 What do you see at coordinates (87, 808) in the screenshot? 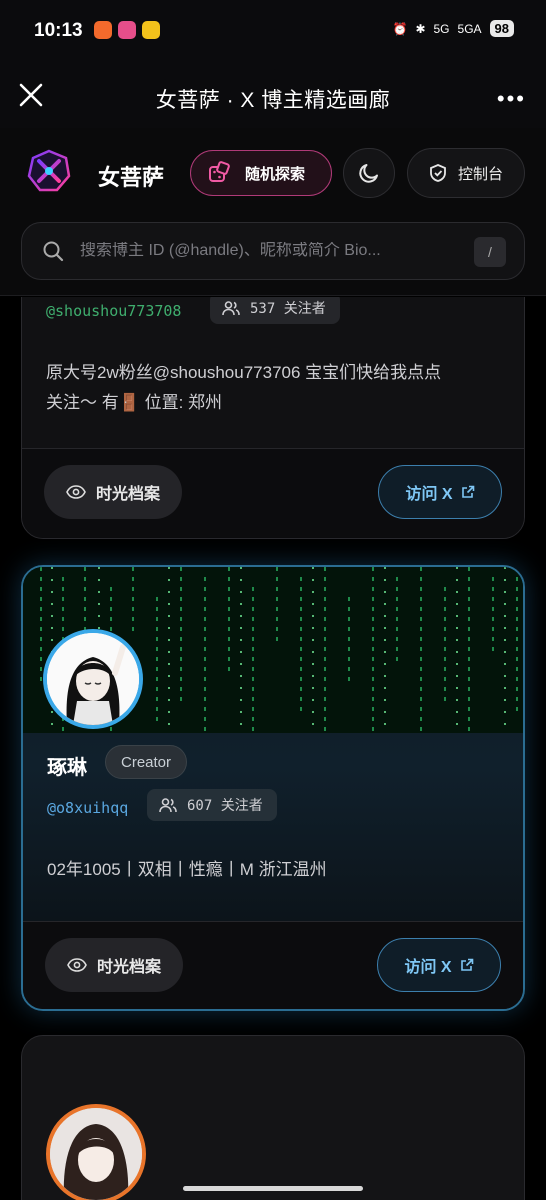
I see `creator-handle: @o8xuihqq` at bounding box center [87, 808].